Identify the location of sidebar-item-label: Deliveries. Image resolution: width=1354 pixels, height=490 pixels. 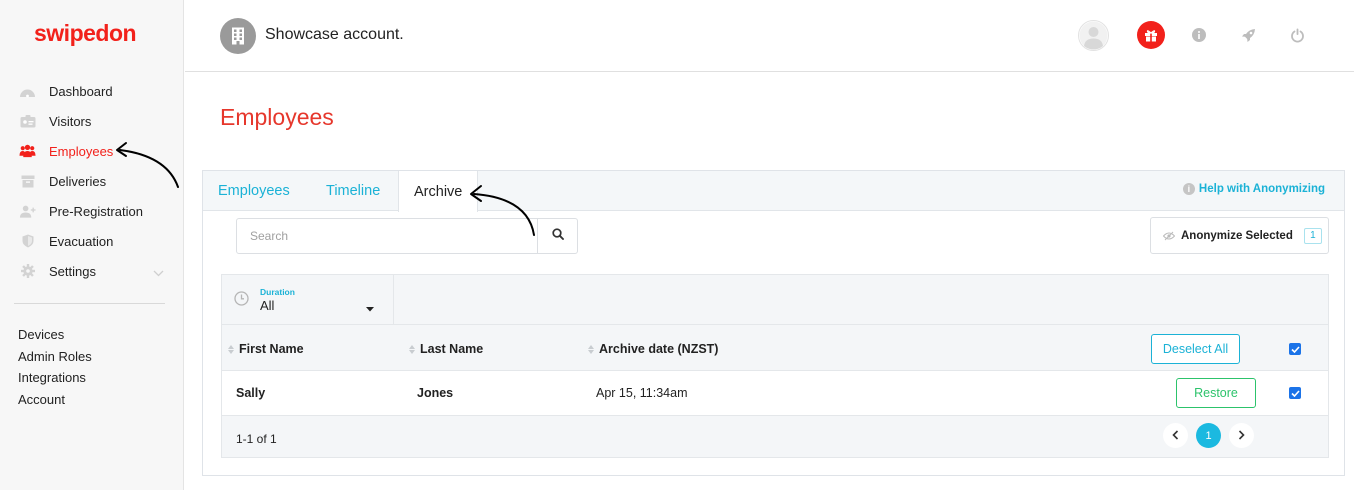
(78, 181).